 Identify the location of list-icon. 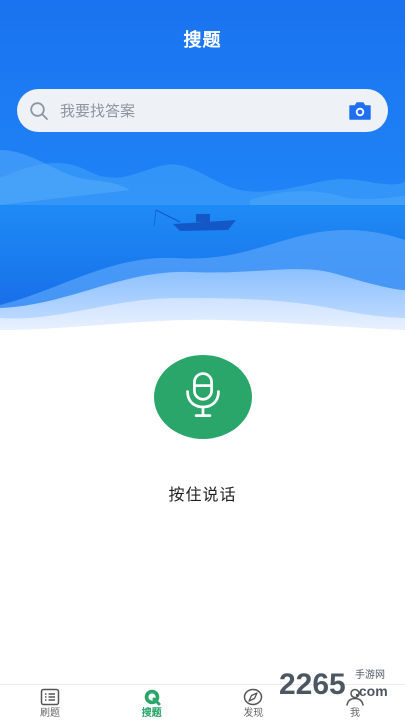
(50, 697).